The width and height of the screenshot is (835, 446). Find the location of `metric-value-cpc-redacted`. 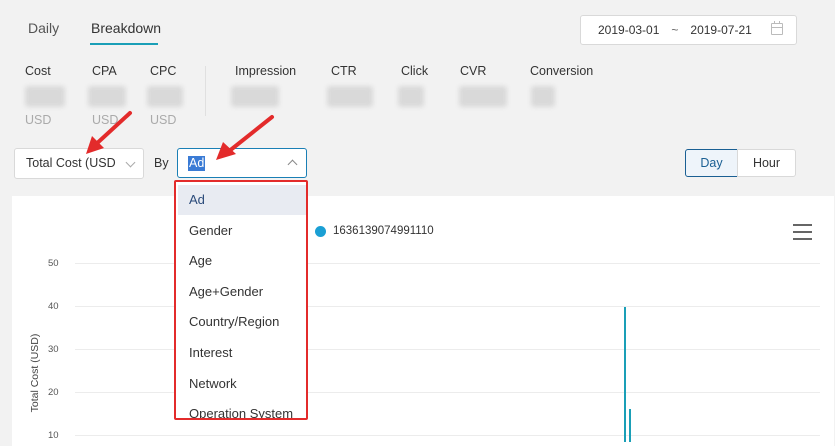

metric-value-cpc-redacted is located at coordinates (165, 96).